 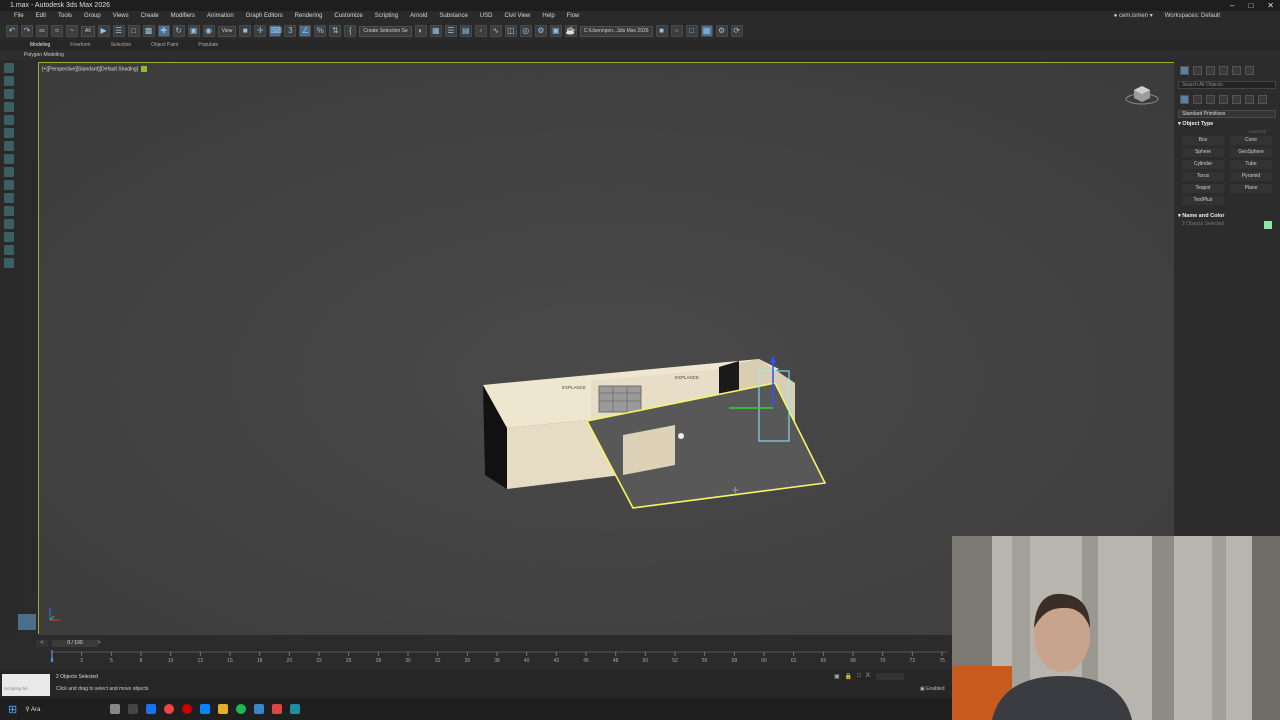 I want to click on workspace-selector: Workspaces: Default, so click(x=1192, y=16).